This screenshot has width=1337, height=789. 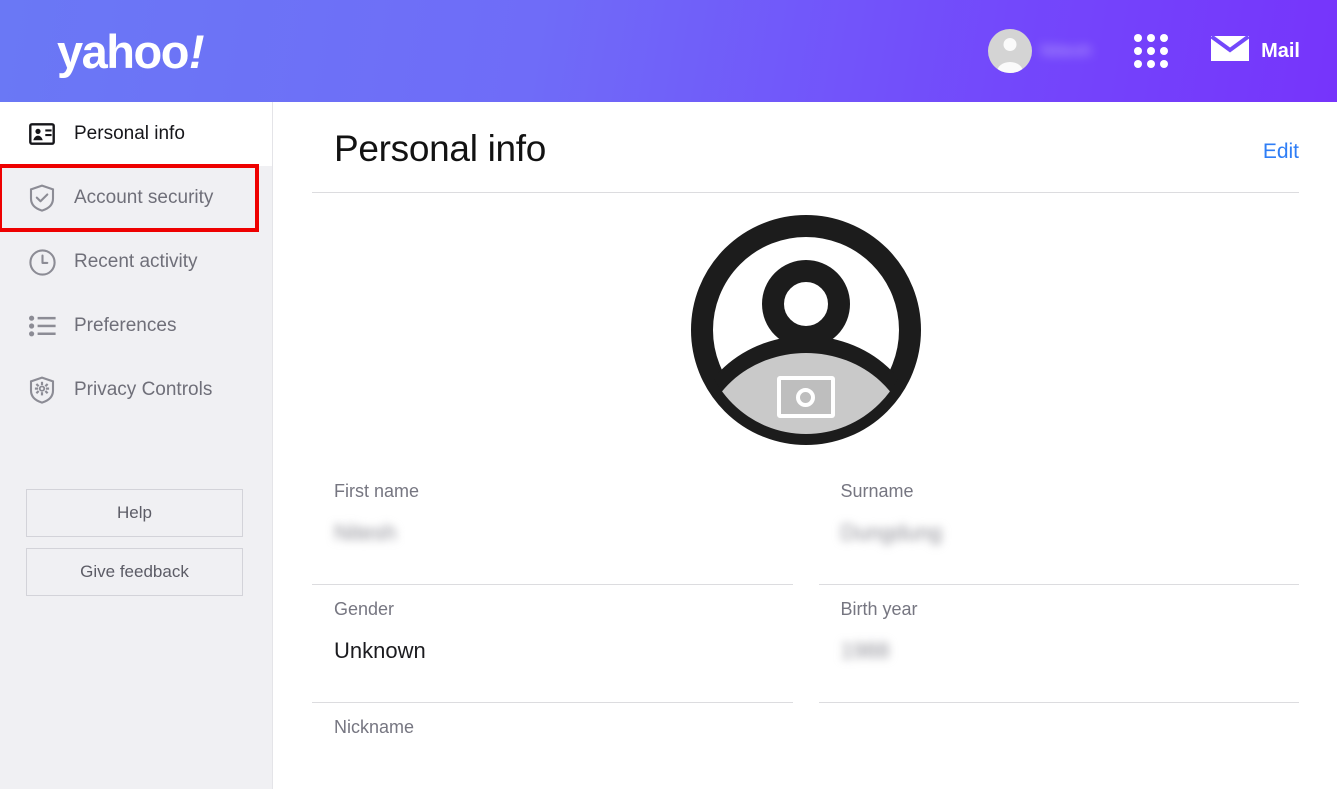 I want to click on profile-avatar-placeholder-icon, so click(x=806, y=334).